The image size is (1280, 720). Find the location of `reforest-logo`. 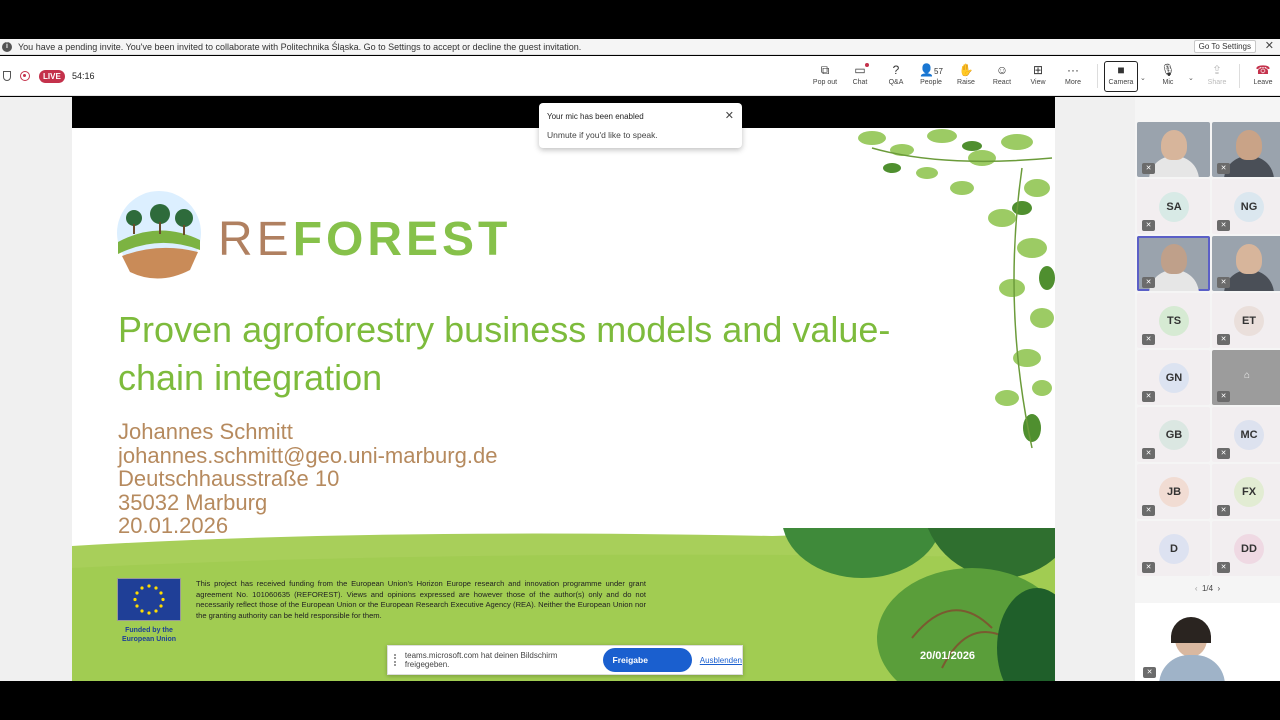

reforest-logo is located at coordinates (159, 235).